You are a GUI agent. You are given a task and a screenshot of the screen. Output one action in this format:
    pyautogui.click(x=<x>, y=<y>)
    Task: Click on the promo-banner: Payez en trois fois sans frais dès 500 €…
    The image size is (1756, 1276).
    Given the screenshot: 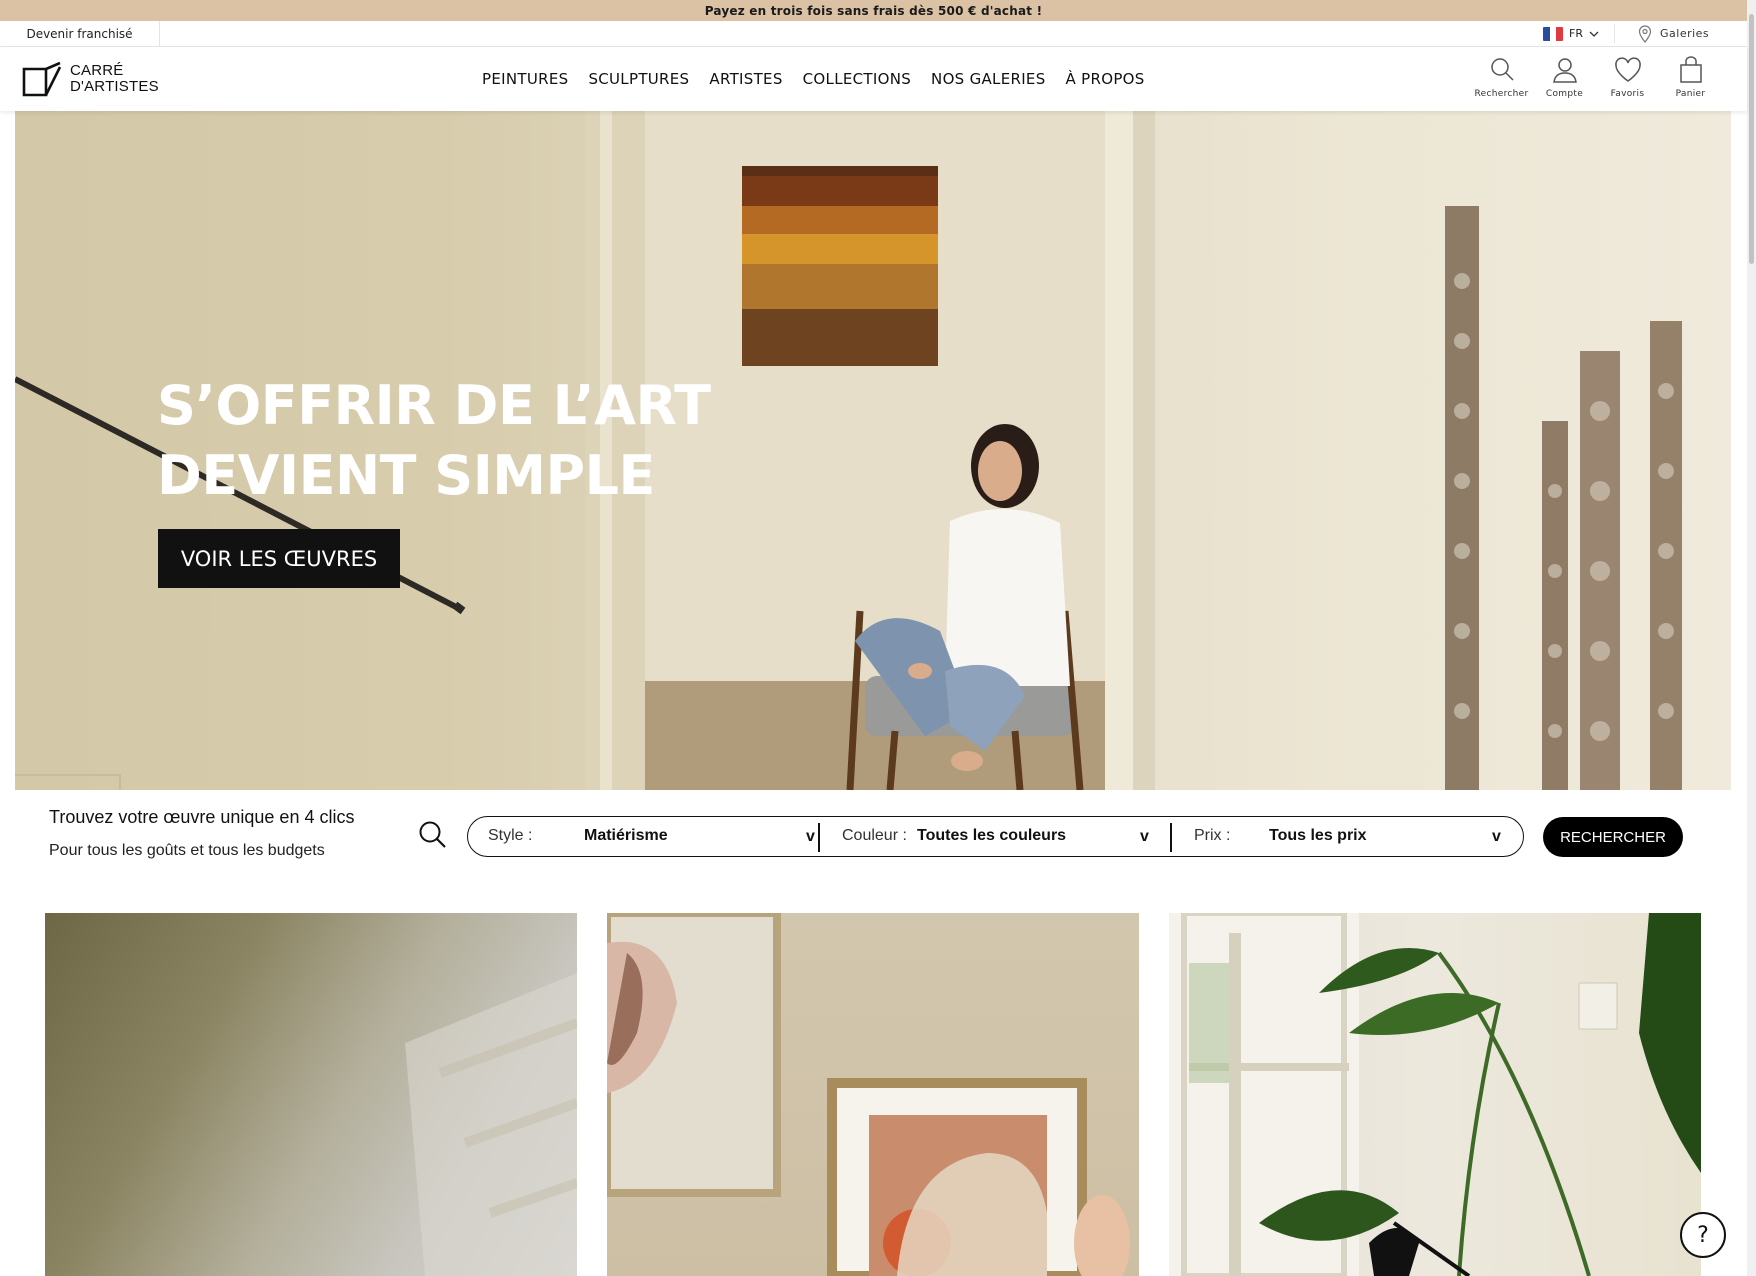 What is the action you would take?
    pyautogui.click(x=873, y=10)
    